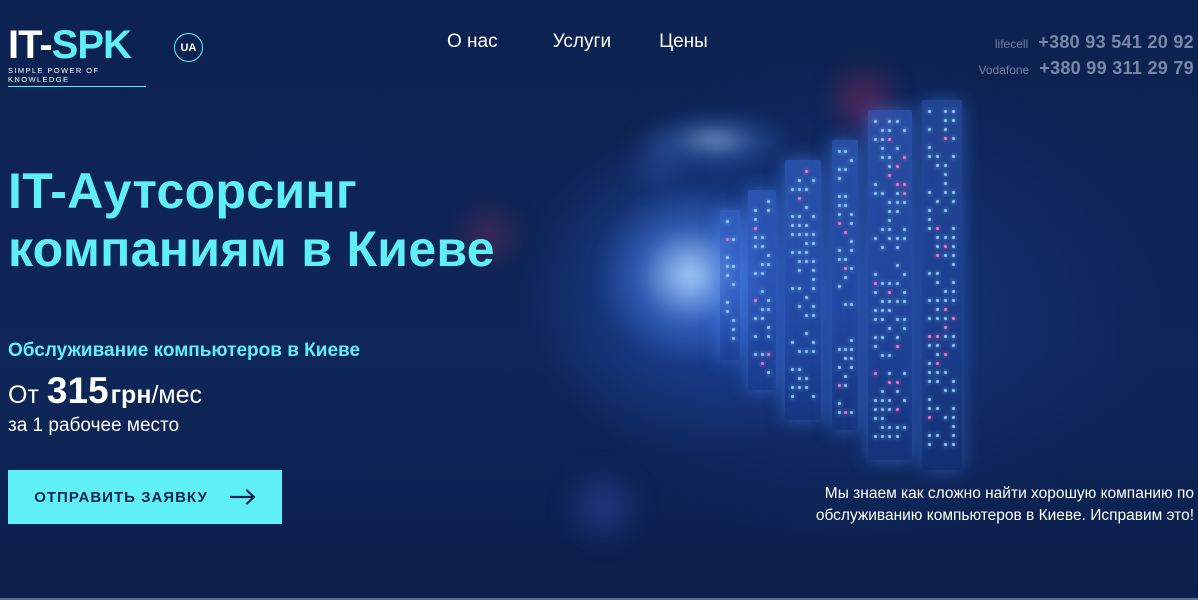 The width and height of the screenshot is (1198, 600). I want to click on nav-item-prices: Цены, so click(683, 42).